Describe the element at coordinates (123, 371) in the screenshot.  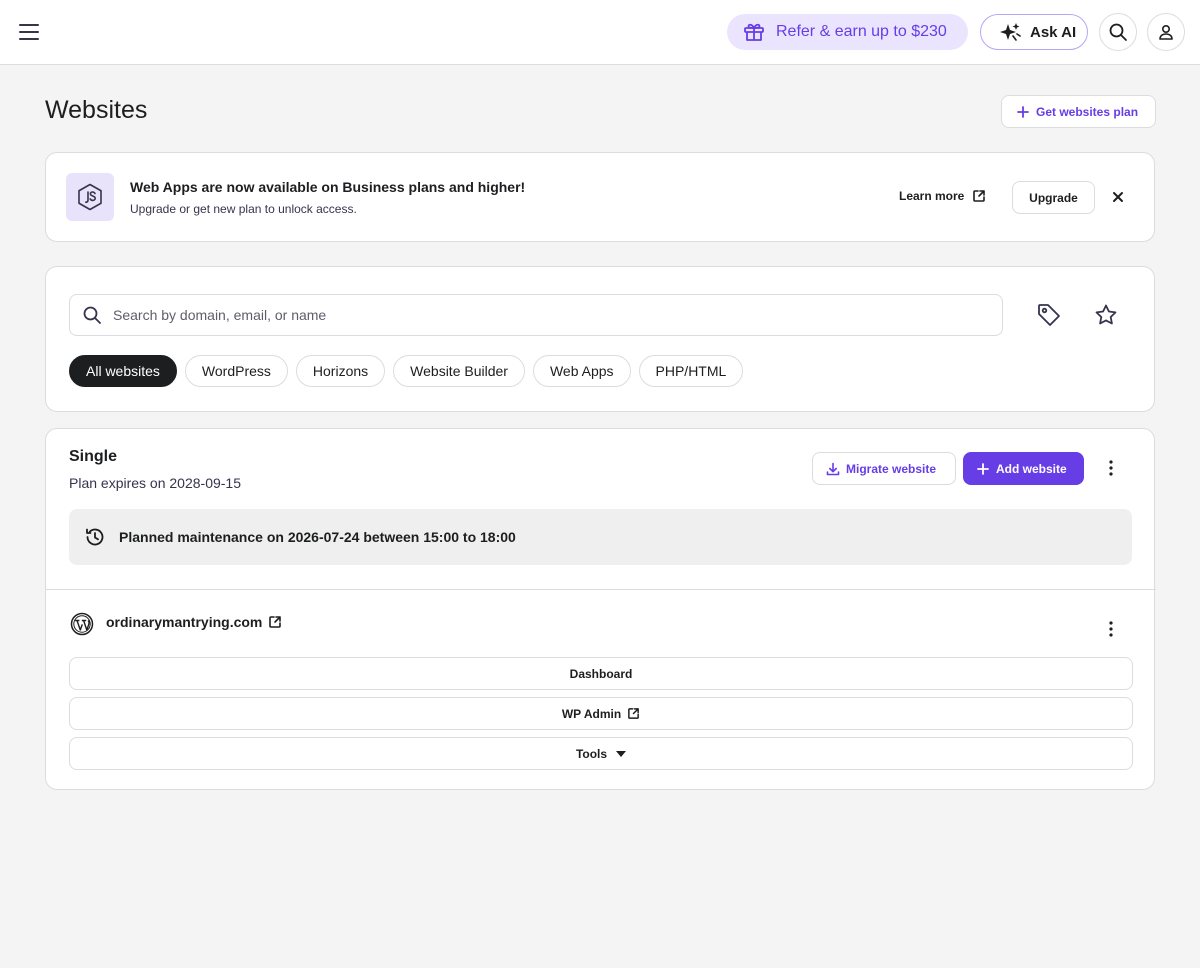
I see `filter-all-websites: All websites` at that location.